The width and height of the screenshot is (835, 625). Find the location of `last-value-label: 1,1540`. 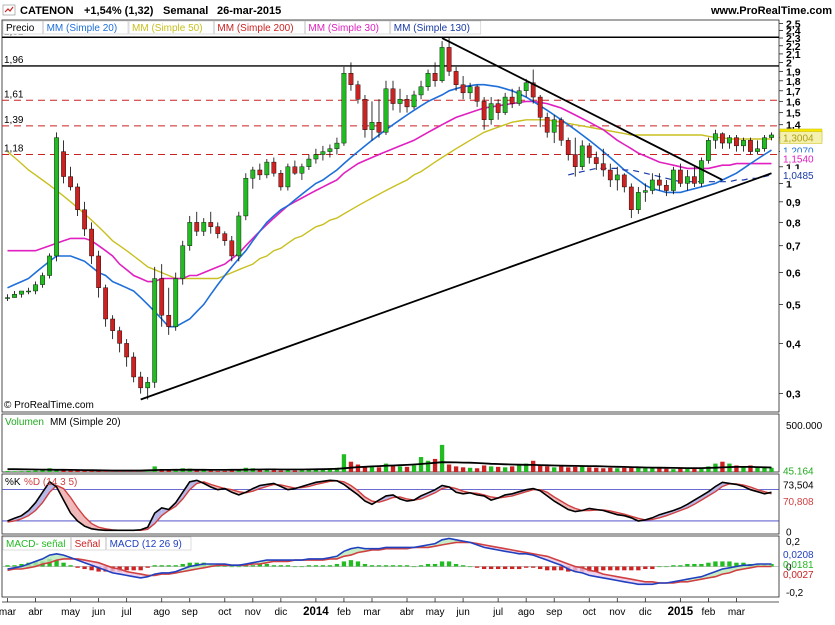

last-value-label: 1,1540 is located at coordinates (798, 159).